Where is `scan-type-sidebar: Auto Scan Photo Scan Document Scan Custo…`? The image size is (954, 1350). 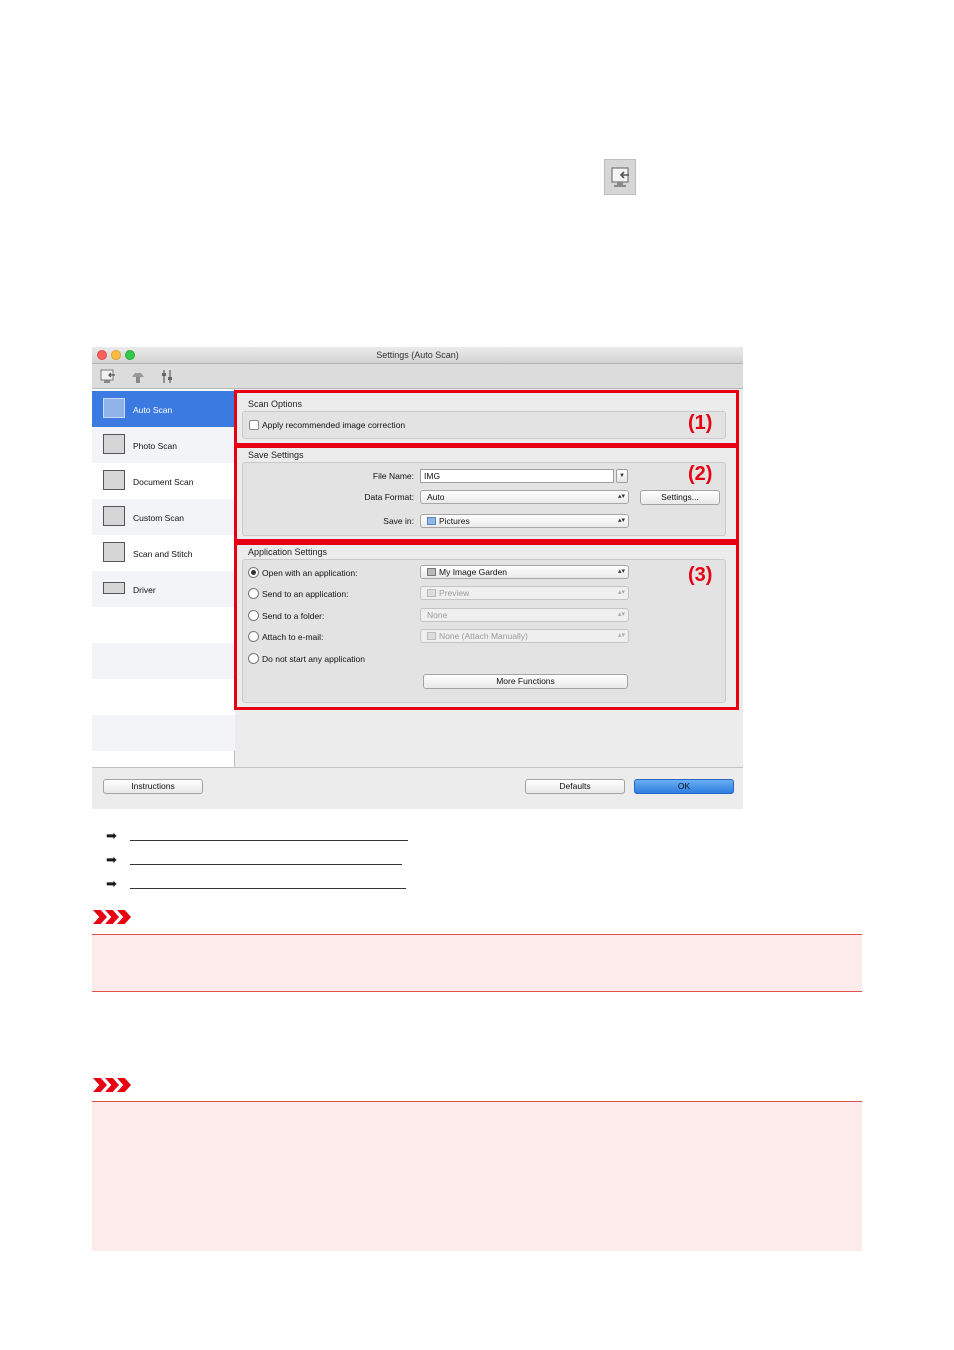 scan-type-sidebar: Auto Scan Photo Scan Document Scan Custo… is located at coordinates (163, 578).